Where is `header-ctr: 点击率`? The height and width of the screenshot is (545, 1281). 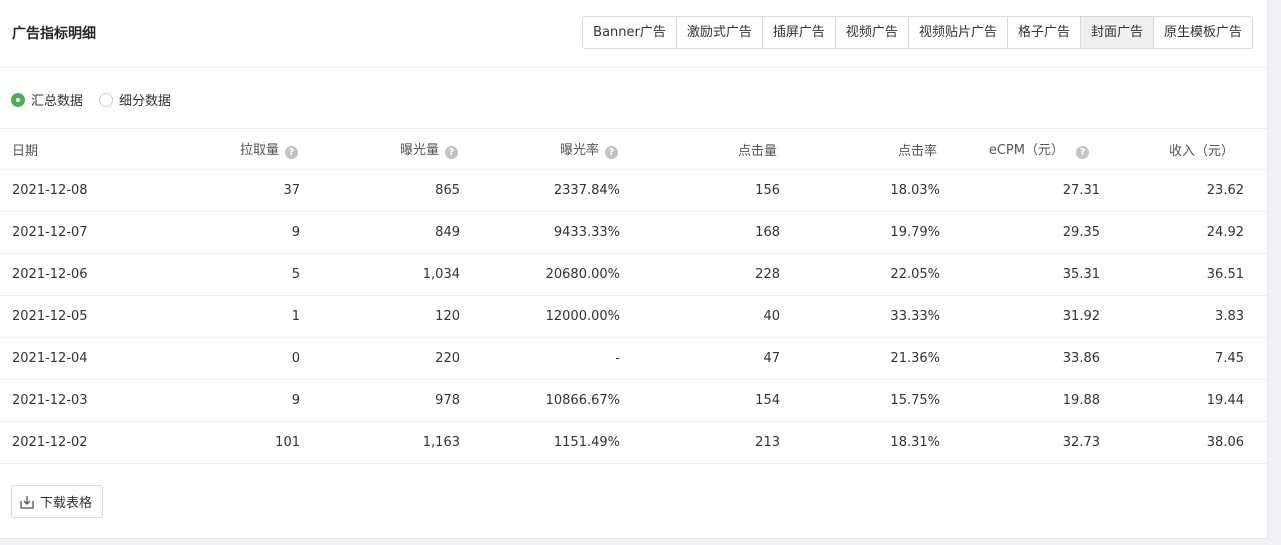
header-ctr: 点击率 is located at coordinates (860, 149).